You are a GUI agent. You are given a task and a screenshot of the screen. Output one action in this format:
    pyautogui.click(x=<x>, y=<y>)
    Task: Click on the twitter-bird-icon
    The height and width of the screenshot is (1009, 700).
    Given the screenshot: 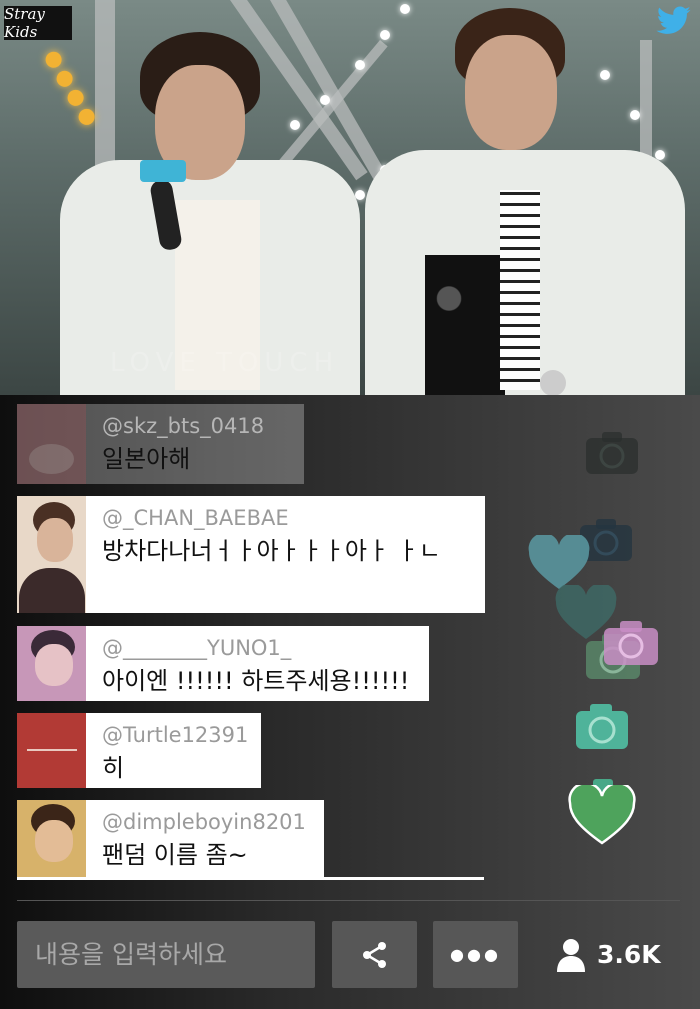 What is the action you would take?
    pyautogui.click(x=673, y=20)
    